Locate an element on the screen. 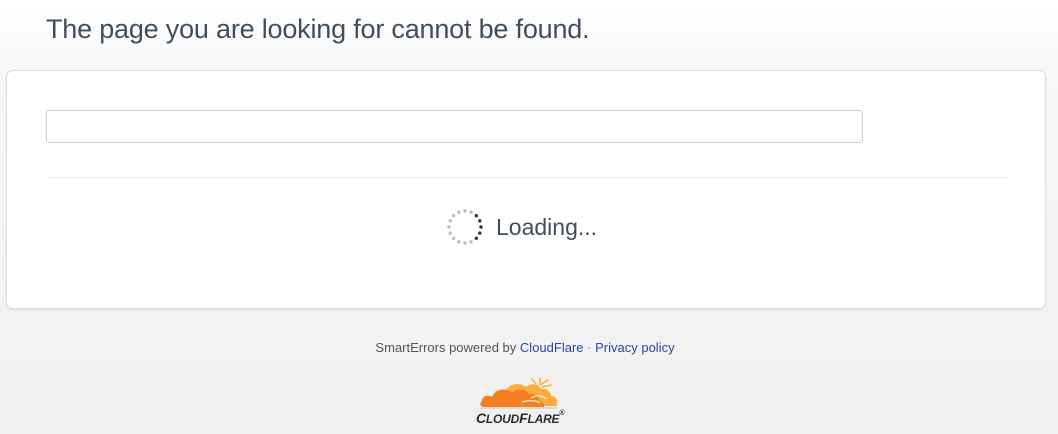 The image size is (1058, 434). wordmark-lare: LARE is located at coordinates (543, 419).